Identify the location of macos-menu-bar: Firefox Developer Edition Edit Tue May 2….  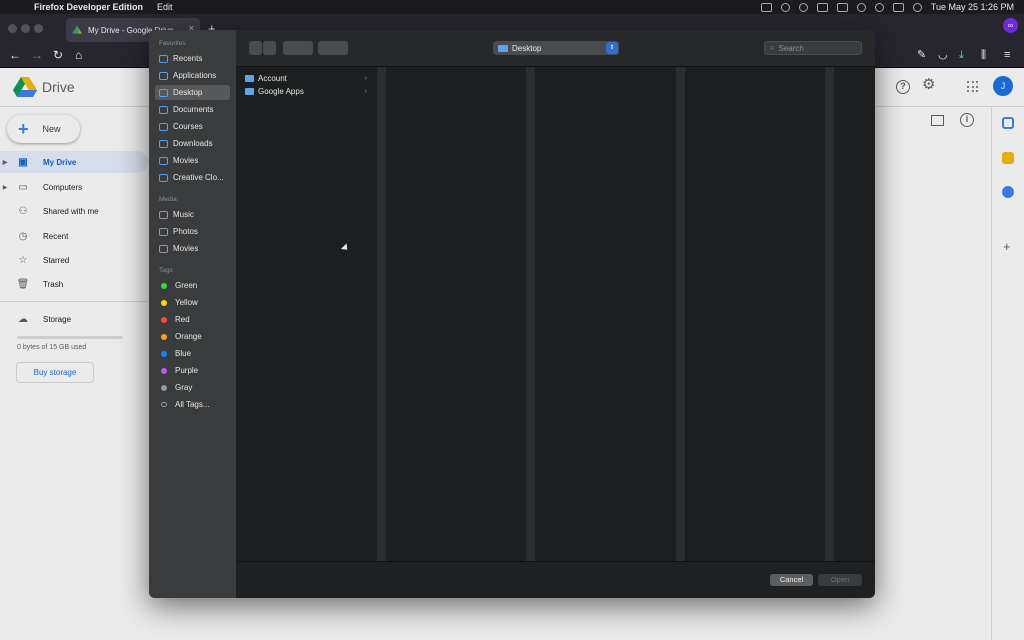
(512, 7).